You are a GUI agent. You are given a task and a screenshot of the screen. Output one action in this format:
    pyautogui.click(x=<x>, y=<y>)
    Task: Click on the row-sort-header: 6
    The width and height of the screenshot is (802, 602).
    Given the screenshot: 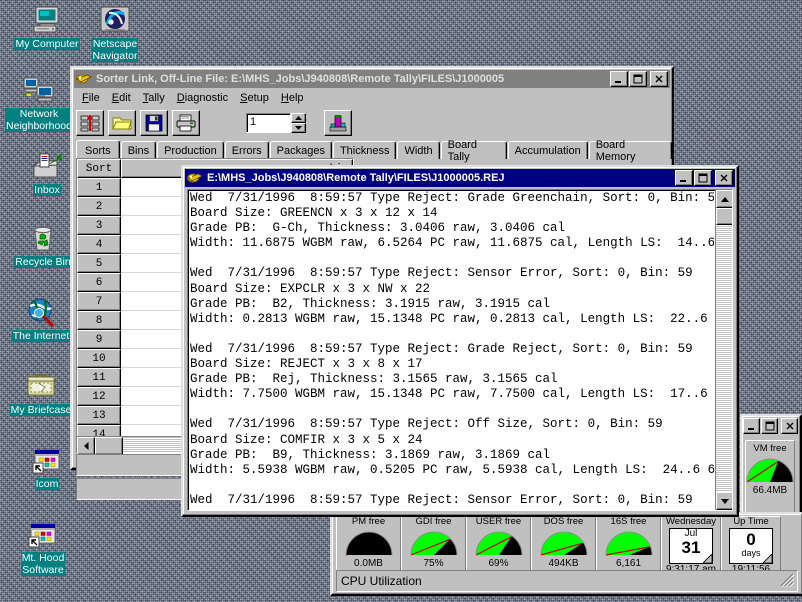 What is the action you would take?
    pyautogui.click(x=99, y=282)
    